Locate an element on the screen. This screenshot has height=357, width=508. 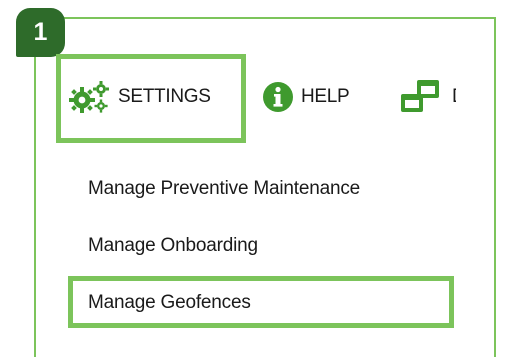
gears-icon is located at coordinates (90, 97).